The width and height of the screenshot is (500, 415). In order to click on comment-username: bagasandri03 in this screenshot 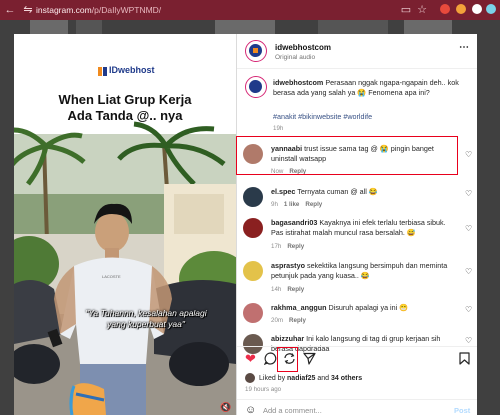, I will do `click(294, 222)`.